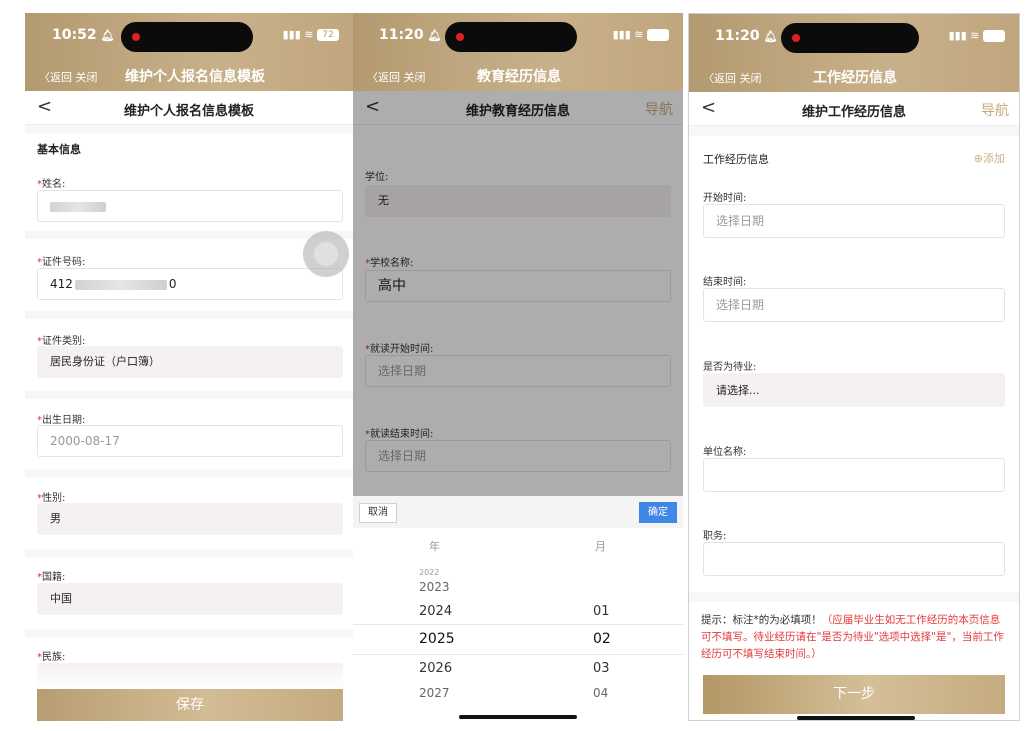 The image size is (1030, 731). Describe the element at coordinates (190, 362) in the screenshot. I see `id-type-select: 居民身份证（户口簿）` at that location.